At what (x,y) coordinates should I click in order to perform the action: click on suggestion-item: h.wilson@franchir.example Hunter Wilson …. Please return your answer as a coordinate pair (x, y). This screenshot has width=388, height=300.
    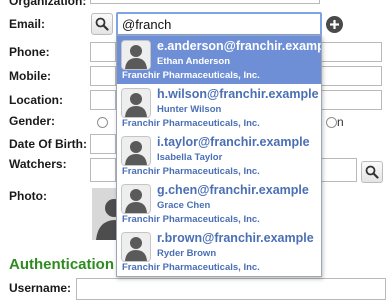
    Looking at the image, I should click on (219, 108).